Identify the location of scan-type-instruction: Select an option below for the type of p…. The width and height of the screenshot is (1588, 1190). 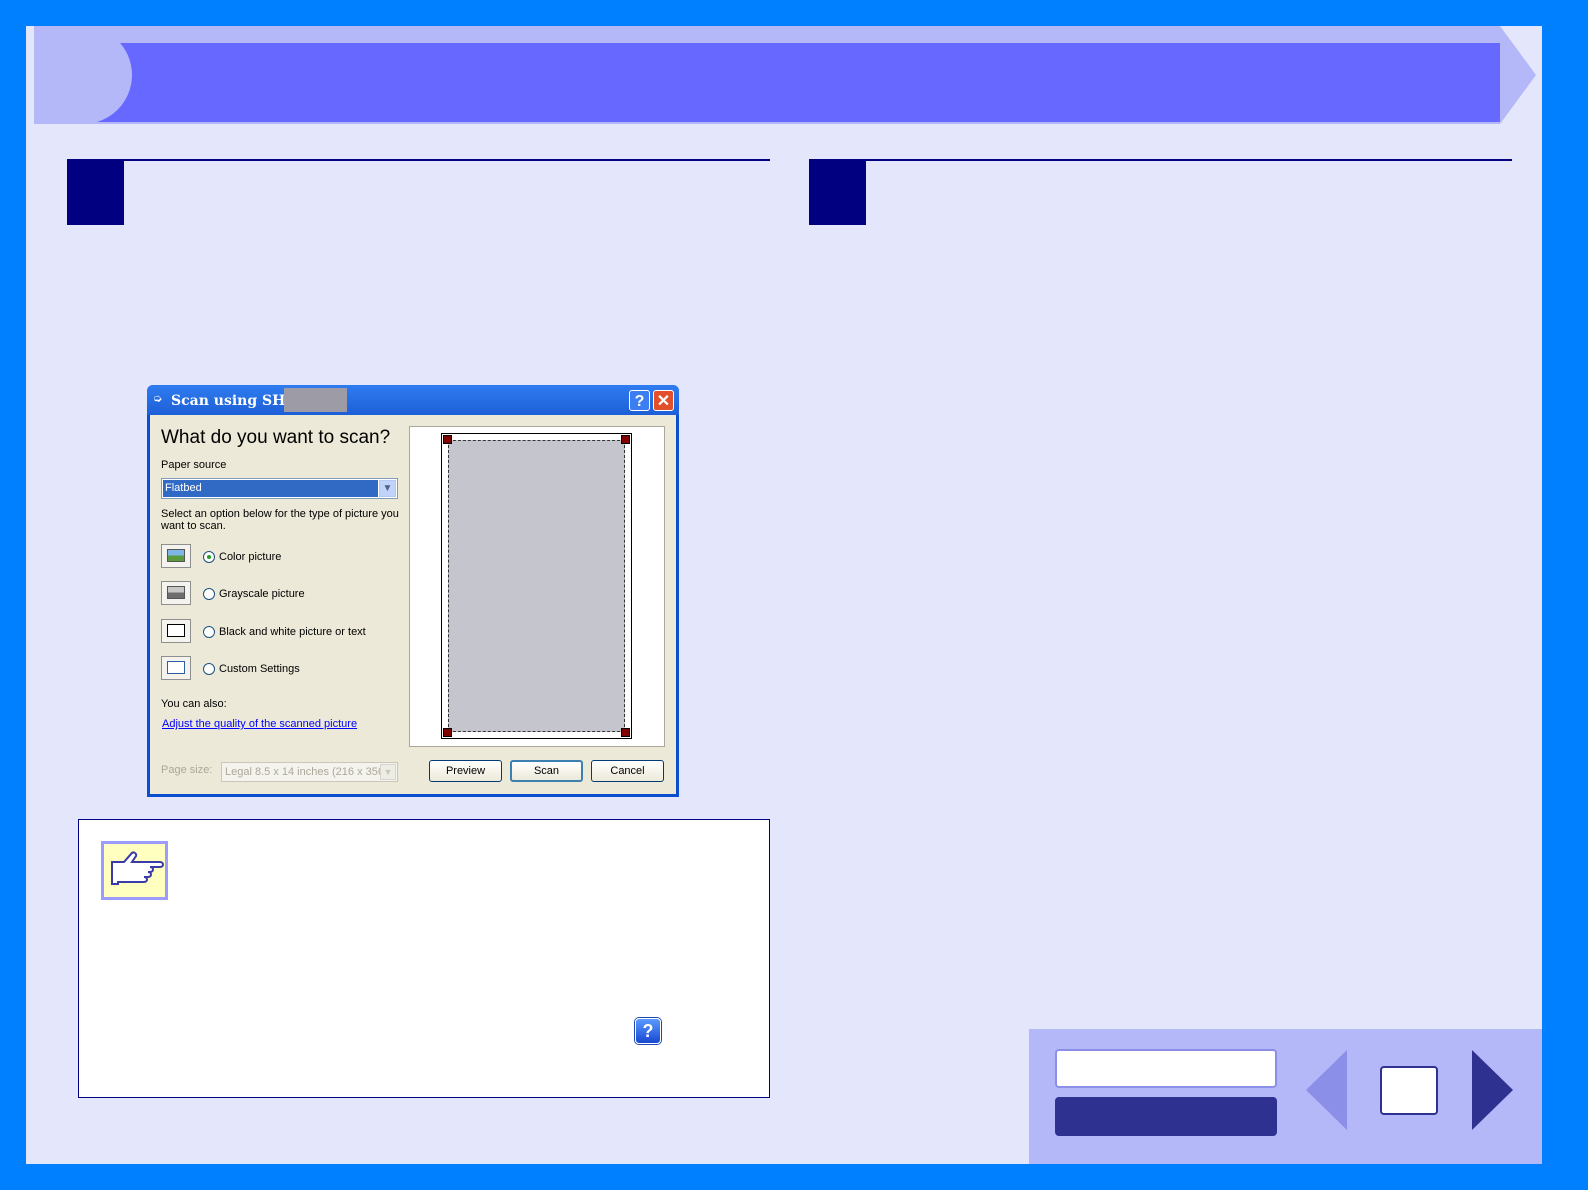
(280, 520).